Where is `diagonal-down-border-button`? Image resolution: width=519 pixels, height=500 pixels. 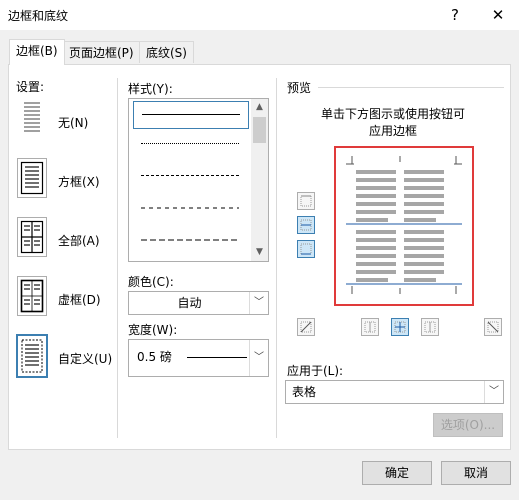
diagonal-down-border-button is located at coordinates (493, 327).